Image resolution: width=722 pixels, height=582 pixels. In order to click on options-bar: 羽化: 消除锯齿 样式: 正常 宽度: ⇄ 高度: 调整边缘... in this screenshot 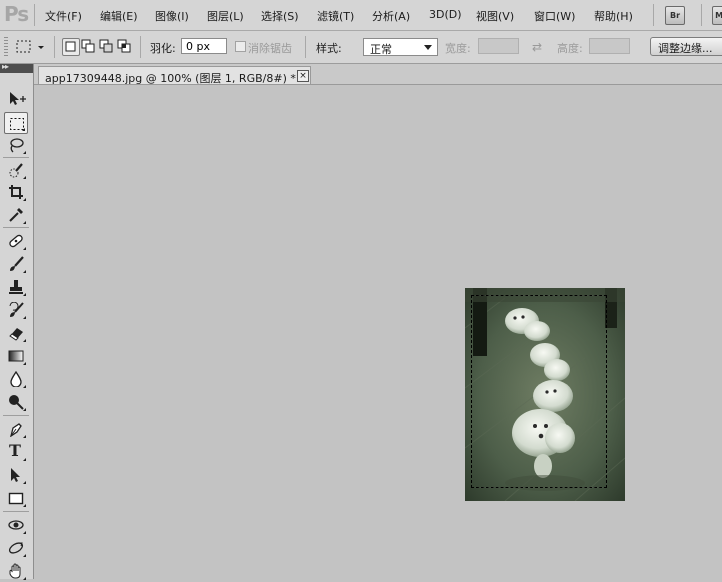, I will do `click(361, 47)`.